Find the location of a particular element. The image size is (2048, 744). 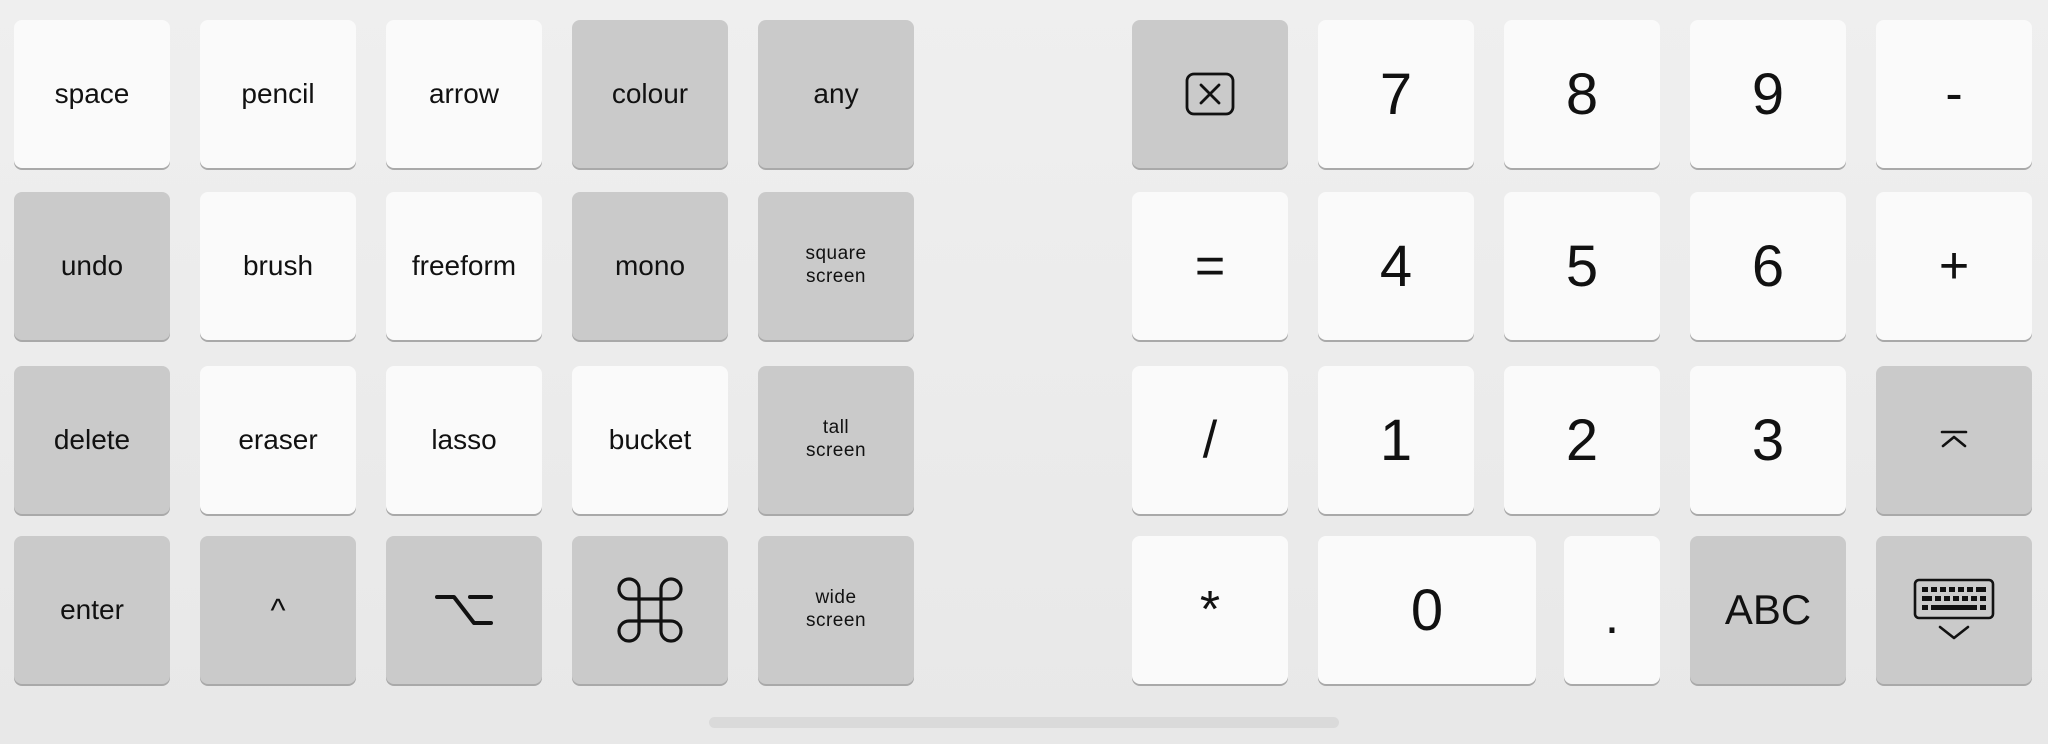

delete-key: delete is located at coordinates (92, 440).